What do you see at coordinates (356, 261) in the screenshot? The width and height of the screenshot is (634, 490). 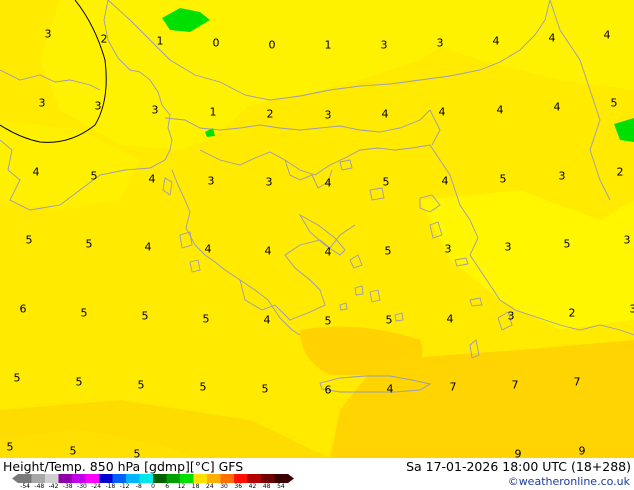 I see `island-andros` at bounding box center [356, 261].